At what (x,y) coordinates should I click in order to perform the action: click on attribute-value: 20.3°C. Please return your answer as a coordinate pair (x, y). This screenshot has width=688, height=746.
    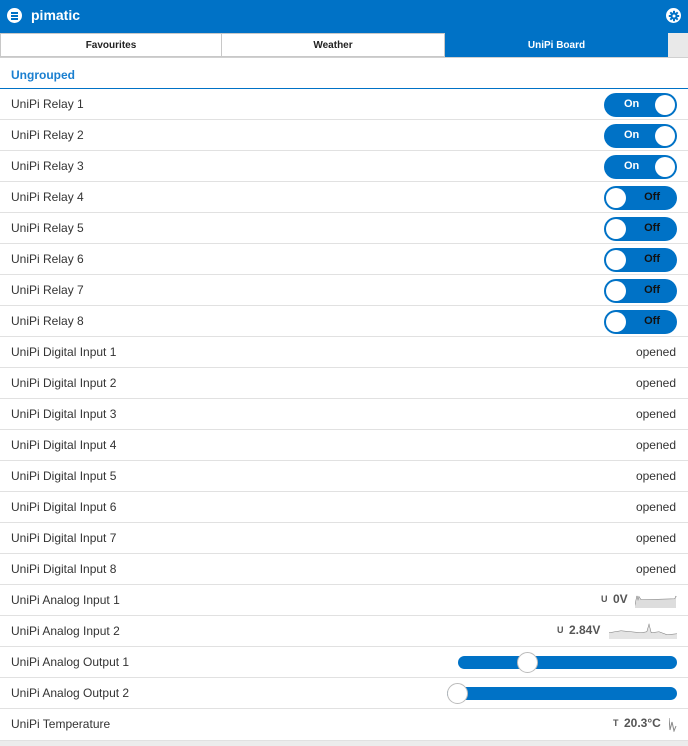
    Looking at the image, I should click on (642, 723).